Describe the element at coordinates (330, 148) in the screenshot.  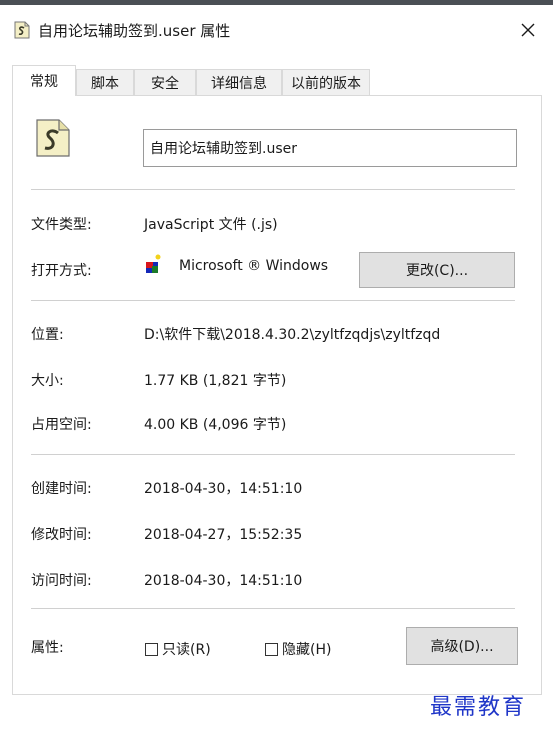
I see `filename-input` at that location.